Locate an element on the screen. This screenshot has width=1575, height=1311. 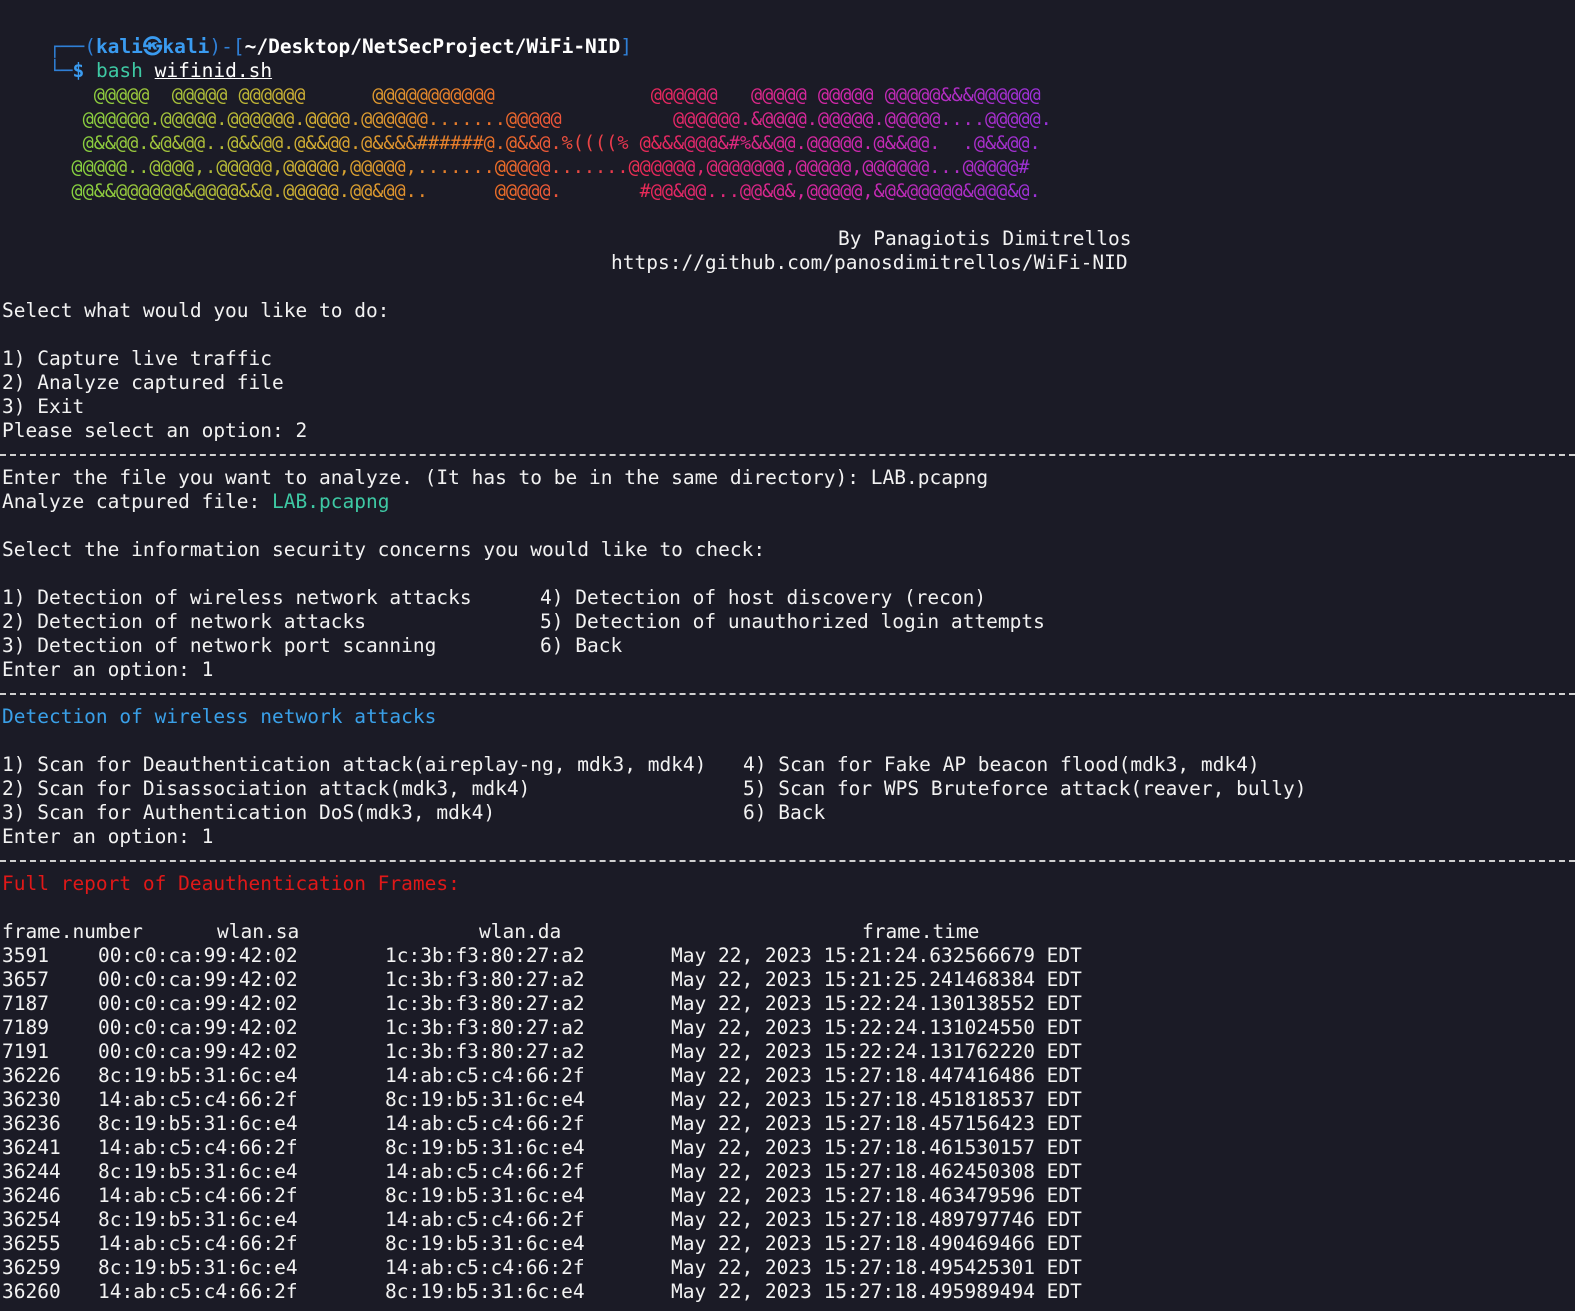
cell-frame-number: 36226 is located at coordinates (31, 1075).